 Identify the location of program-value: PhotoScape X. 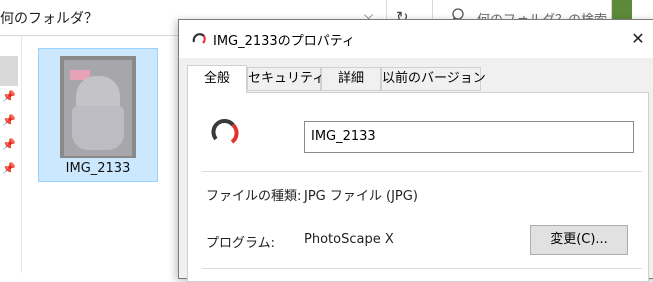
(349, 239).